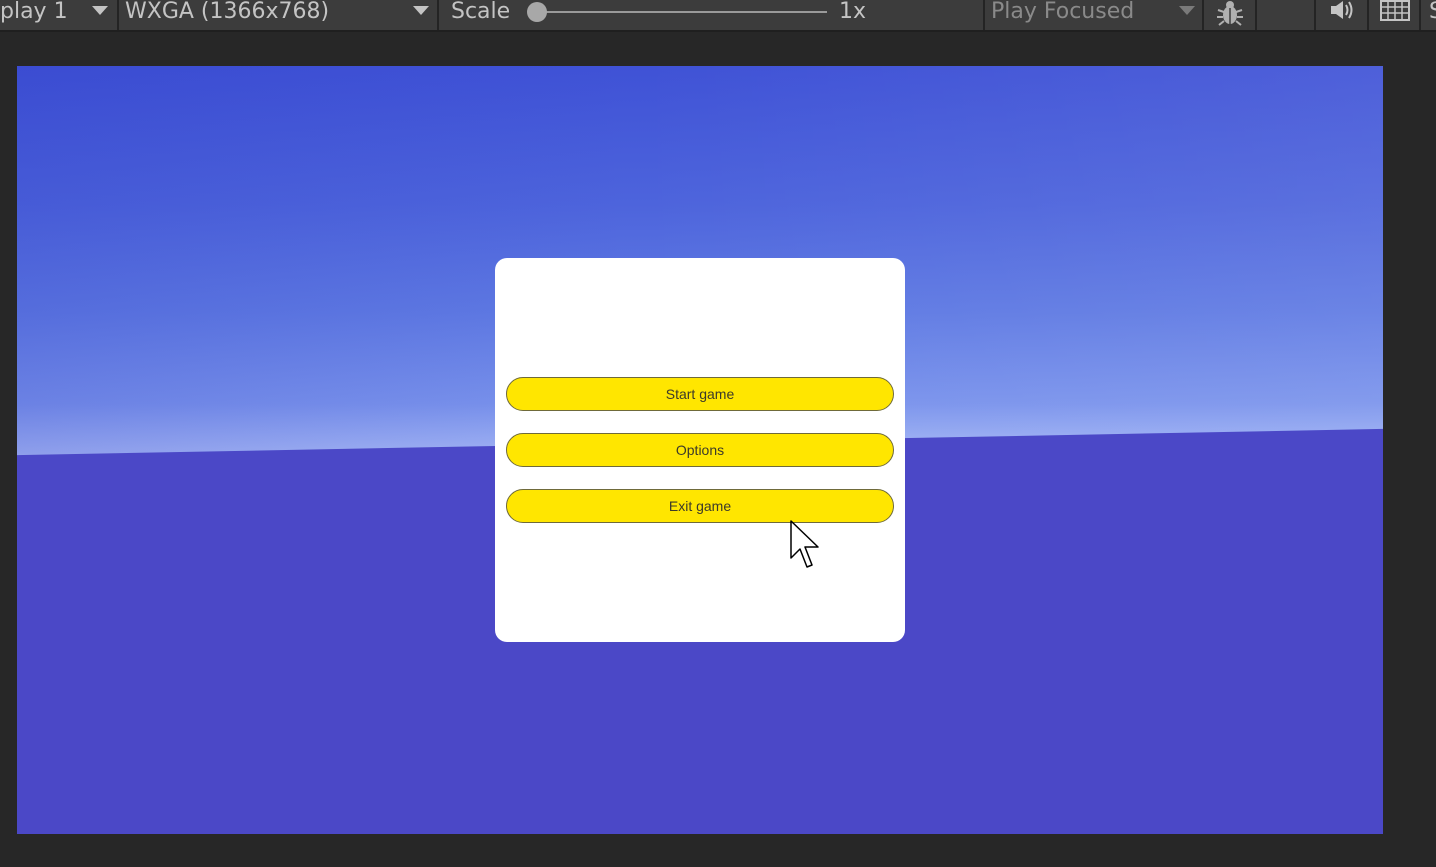 The width and height of the screenshot is (1436, 867). I want to click on display-dropdown: play 1, so click(59, 15).